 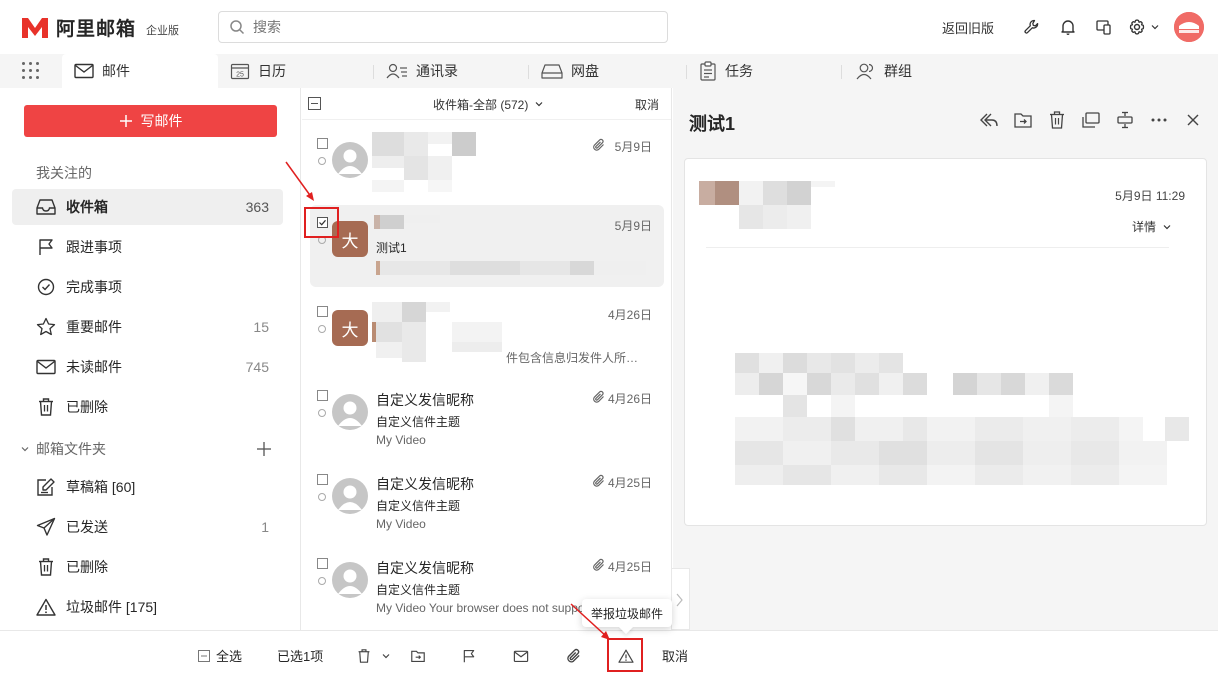 I want to click on mail-sender: 自定义发信昵称, so click(x=425, y=484).